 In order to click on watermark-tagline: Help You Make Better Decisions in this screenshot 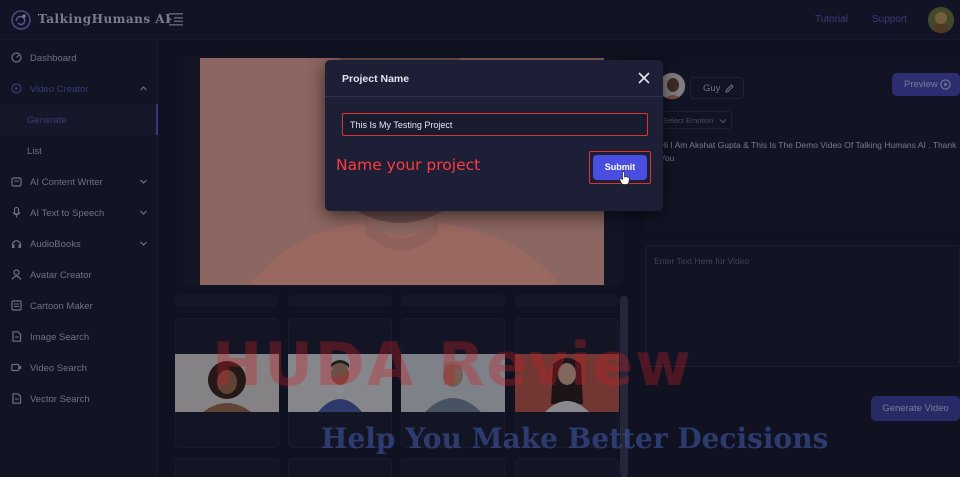, I will do `click(575, 438)`.